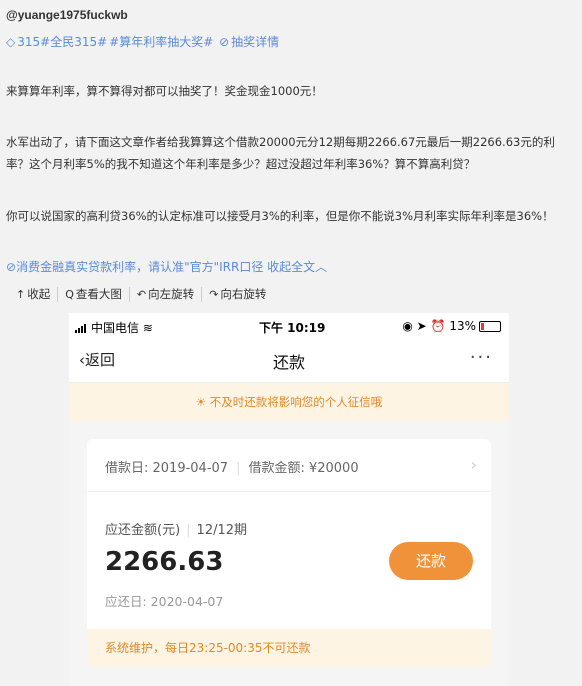  What do you see at coordinates (214, 294) in the screenshot?
I see `rotate-right-icon: ↷` at bounding box center [214, 294].